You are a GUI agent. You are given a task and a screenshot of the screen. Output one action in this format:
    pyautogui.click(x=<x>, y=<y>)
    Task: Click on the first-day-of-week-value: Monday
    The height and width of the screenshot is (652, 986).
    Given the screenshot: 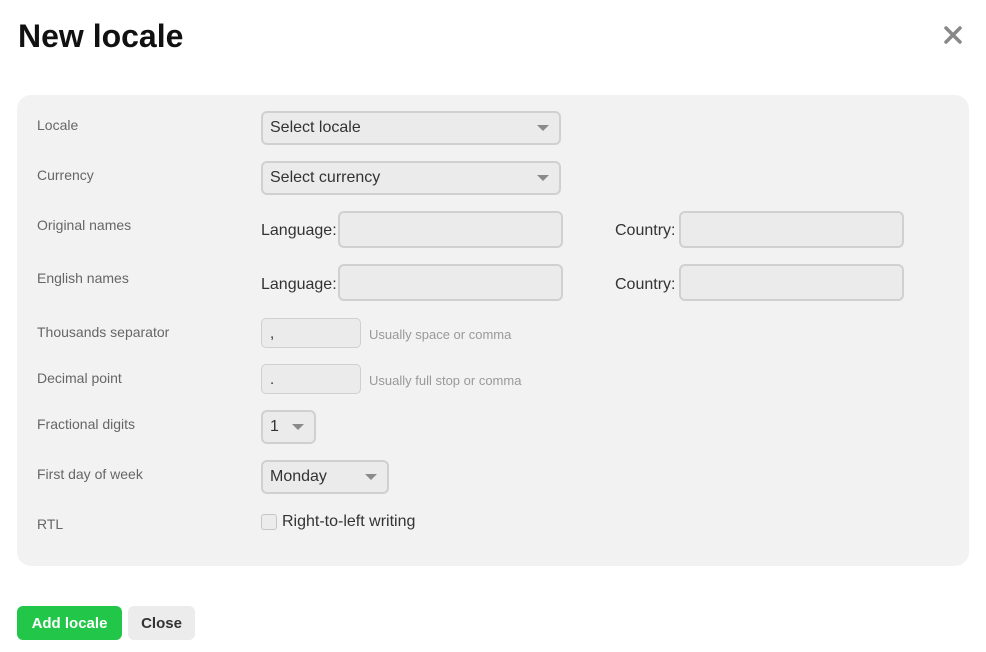 What is the action you would take?
    pyautogui.click(x=298, y=476)
    